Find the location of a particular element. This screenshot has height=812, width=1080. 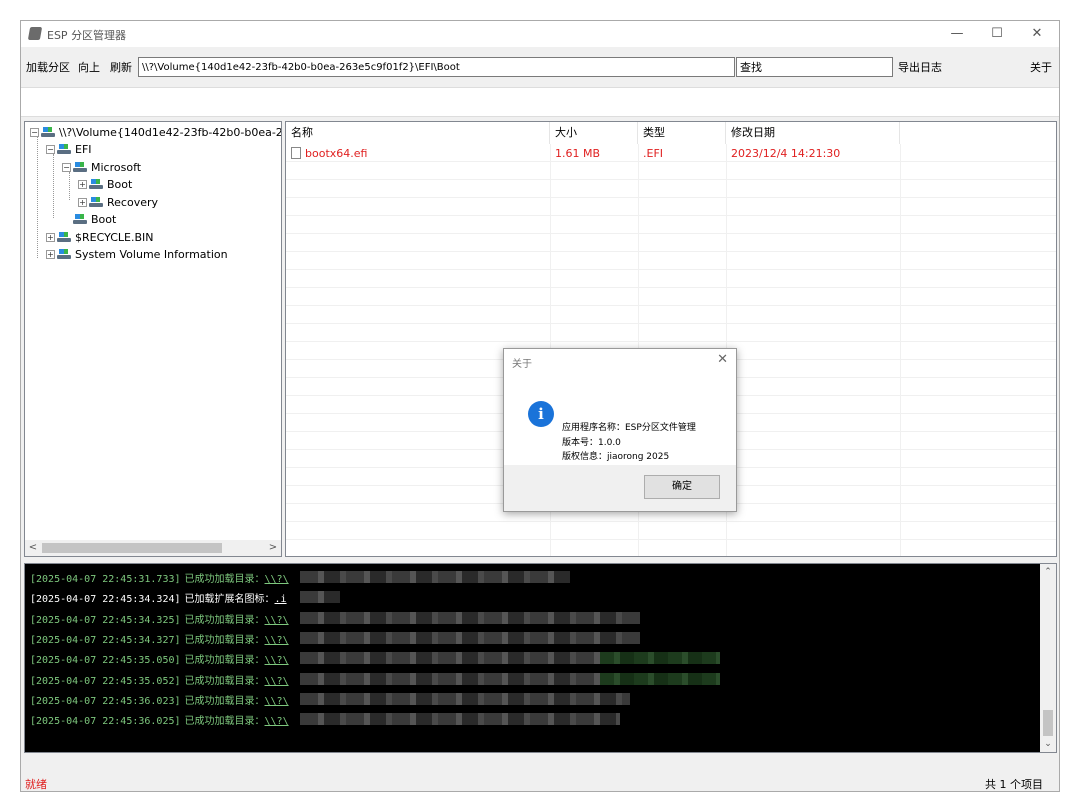

search-input is located at coordinates (814, 67).